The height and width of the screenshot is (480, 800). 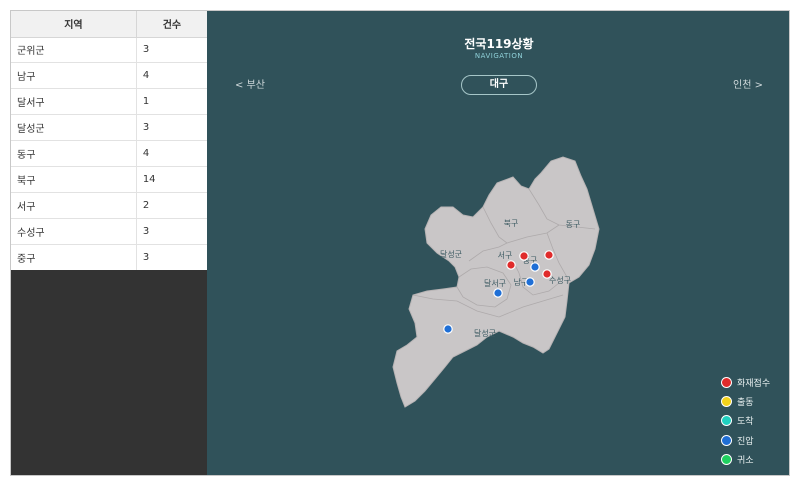 I want to click on dispatch-dot-icon, so click(x=726, y=402).